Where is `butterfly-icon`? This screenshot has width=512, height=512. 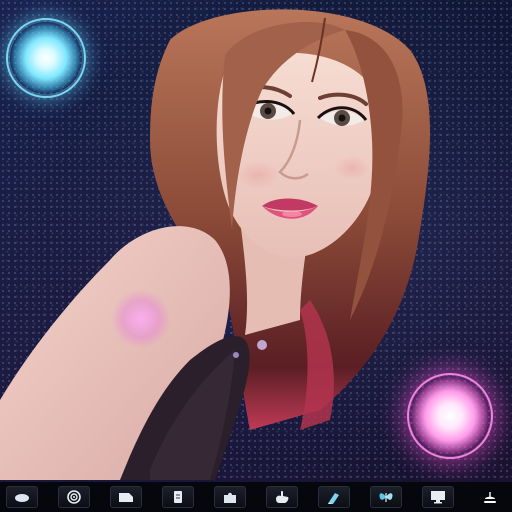 butterfly-icon is located at coordinates (386, 497).